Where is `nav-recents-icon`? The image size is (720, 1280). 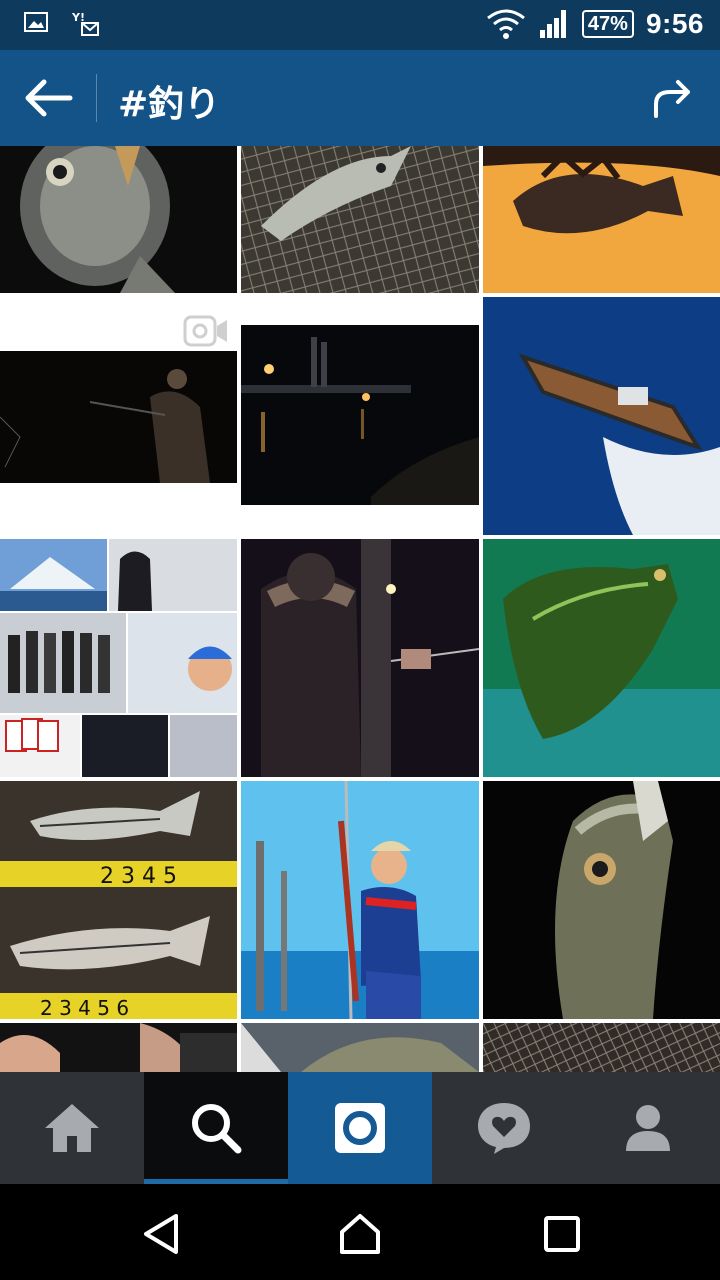
nav-recents-icon is located at coordinates (562, 1234).